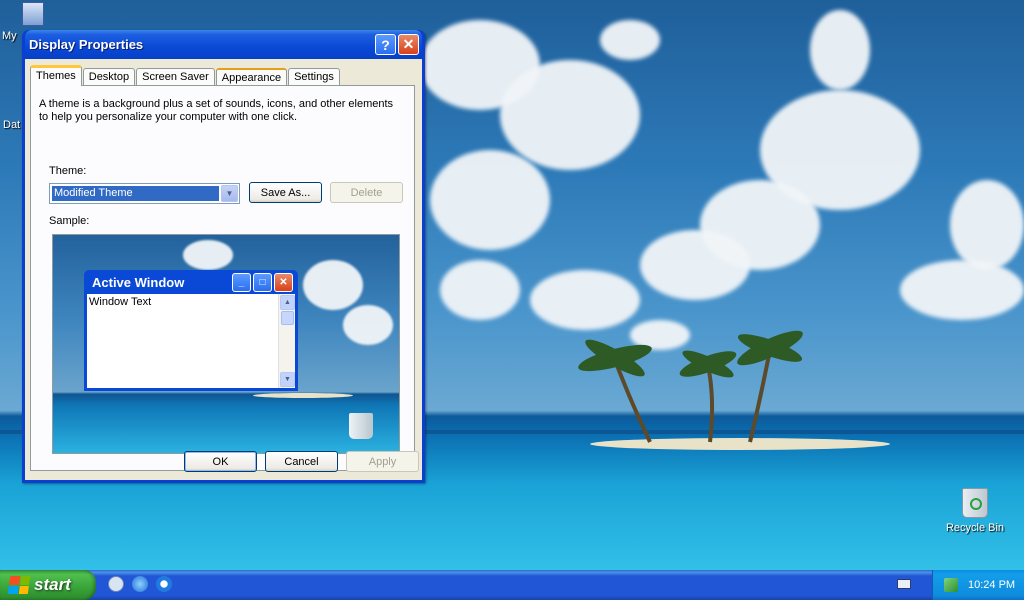 The width and height of the screenshot is (1024, 600). What do you see at coordinates (385, 44) in the screenshot?
I see `help-button: ?` at bounding box center [385, 44].